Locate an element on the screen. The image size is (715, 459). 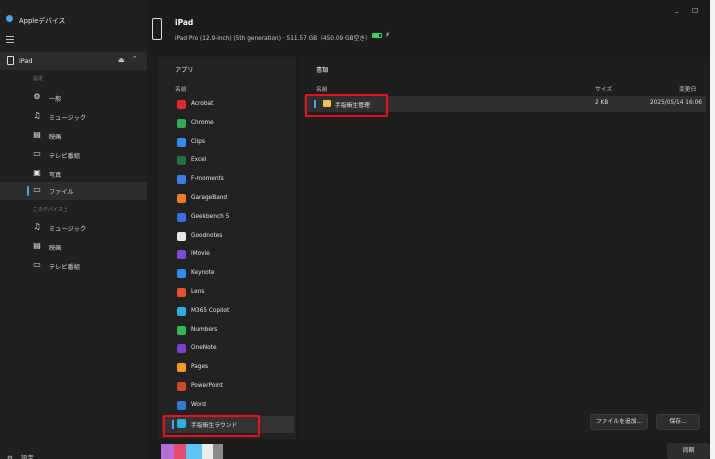
sidebar-item-tv-shows: ▭ テレビ番組 is located at coordinates (73, 155).